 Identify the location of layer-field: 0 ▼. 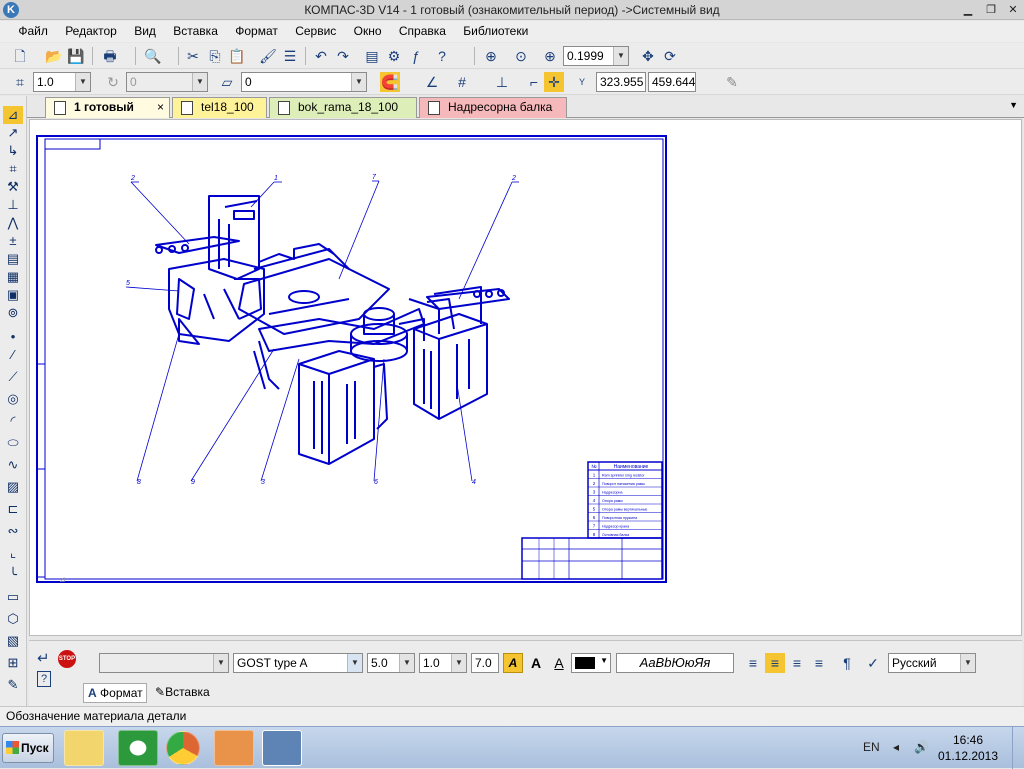
(304, 82).